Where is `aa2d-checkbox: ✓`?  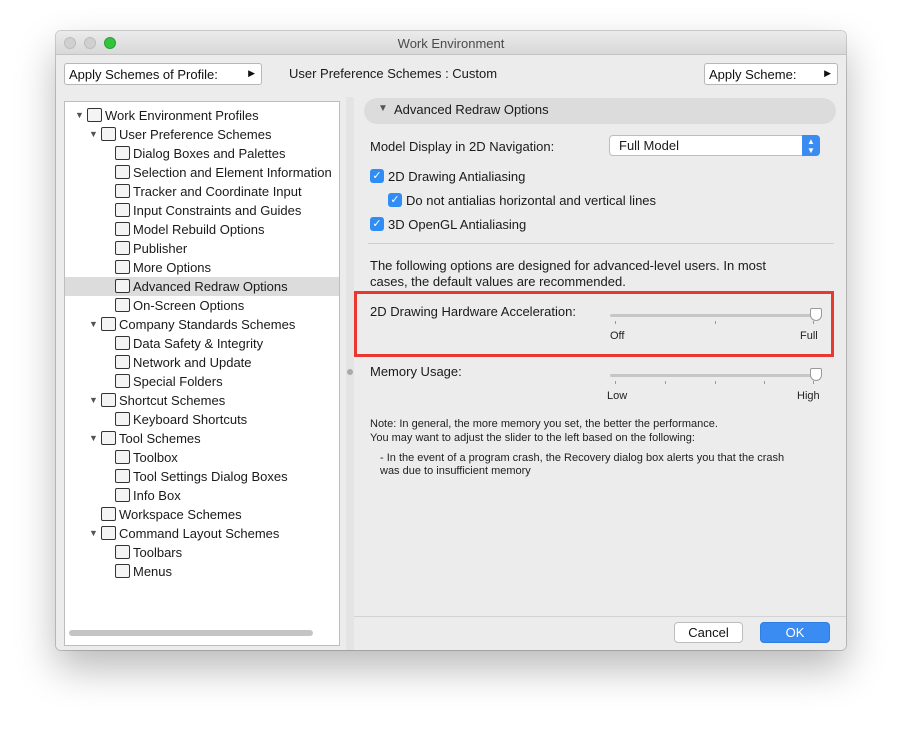
aa2d-checkbox: ✓ is located at coordinates (377, 176).